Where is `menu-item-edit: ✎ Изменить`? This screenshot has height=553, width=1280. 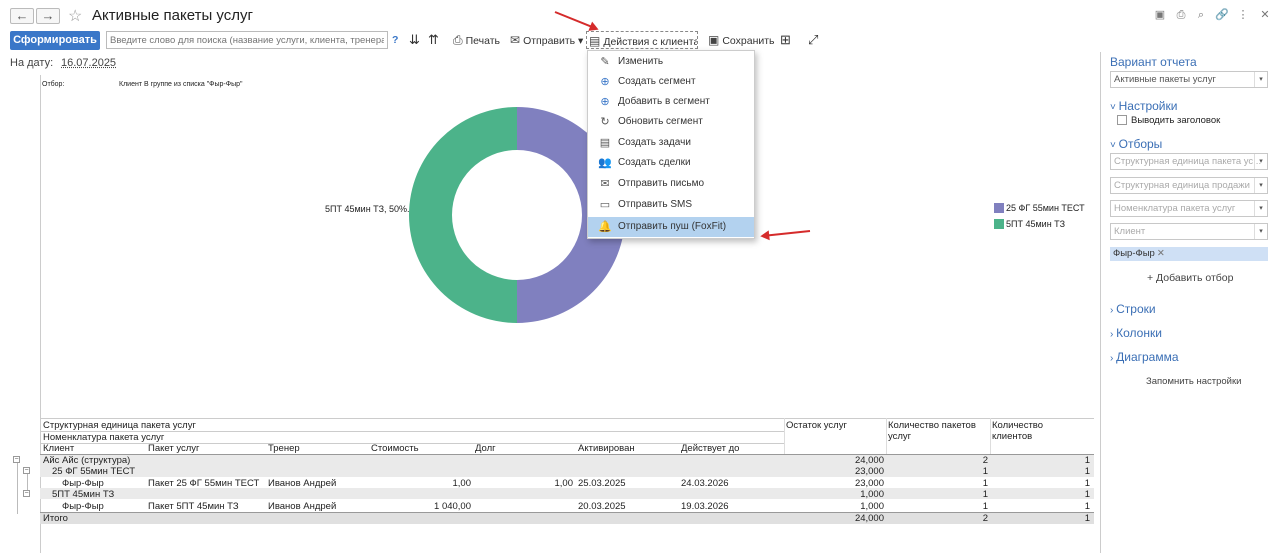 menu-item-edit: ✎ Изменить is located at coordinates (671, 62).